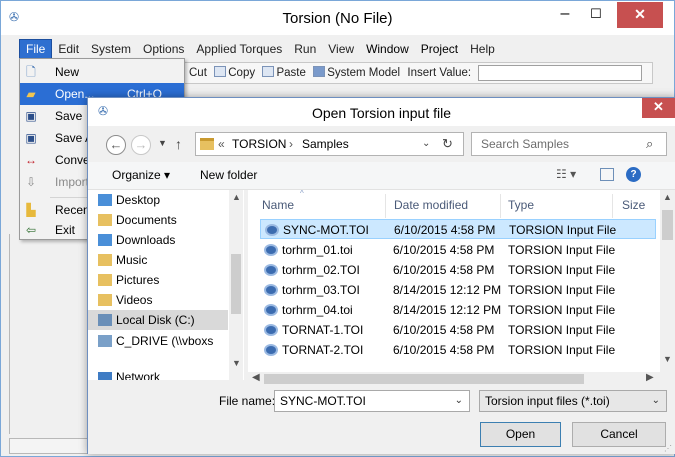 The height and width of the screenshot is (457, 675). Describe the element at coordinates (36, 49) in the screenshot. I see `menu-file: File` at that location.